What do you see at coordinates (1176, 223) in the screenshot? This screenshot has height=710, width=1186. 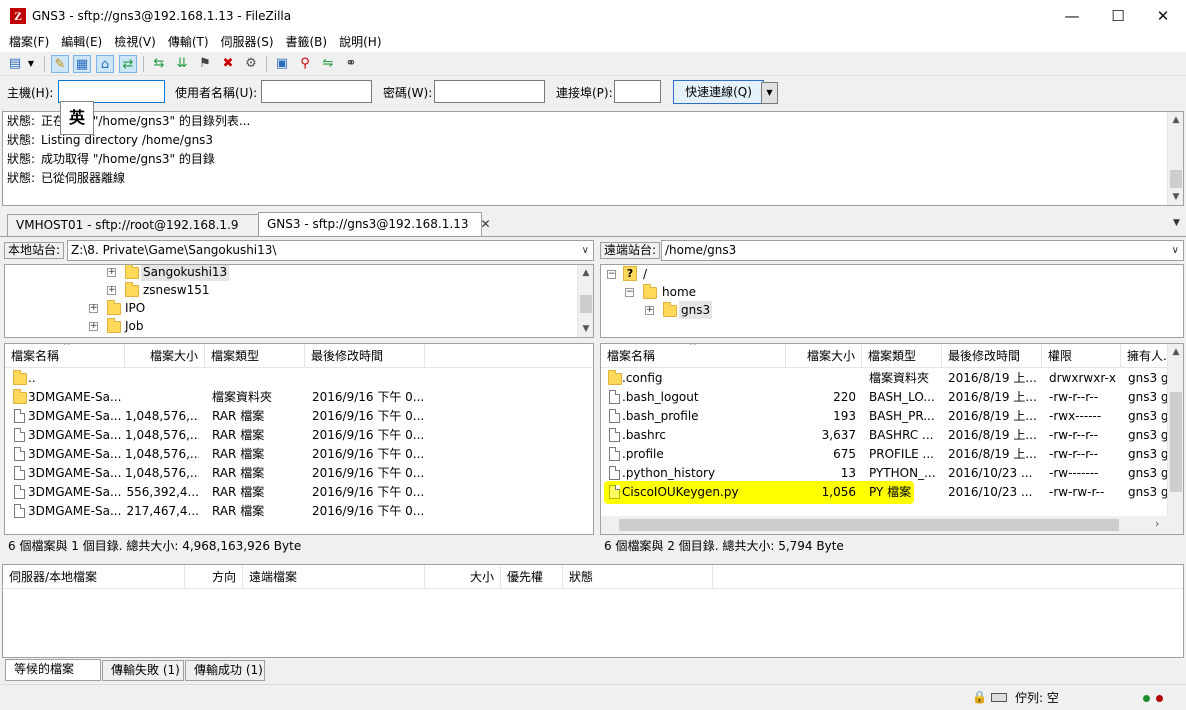 I see `tab-list-dropdown-icon: ▼` at bounding box center [1176, 223].